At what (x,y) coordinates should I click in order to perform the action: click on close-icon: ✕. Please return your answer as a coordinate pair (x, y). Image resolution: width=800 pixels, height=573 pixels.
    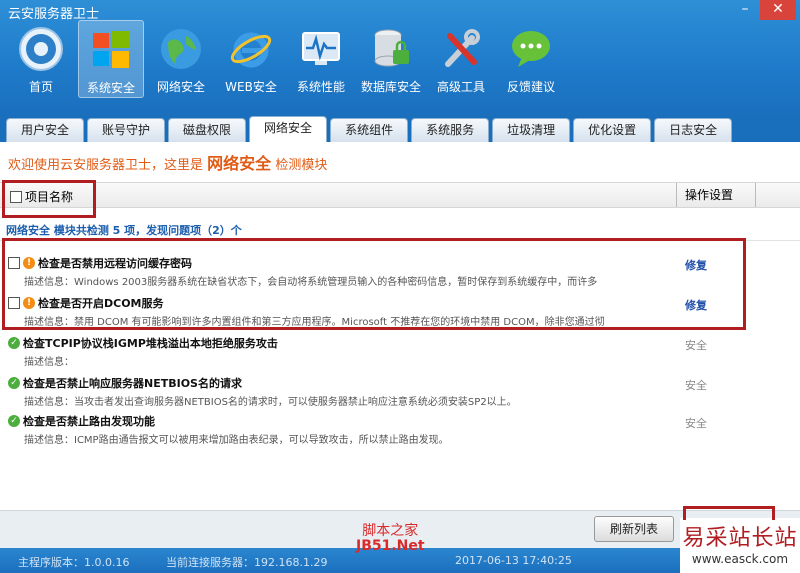
    Looking at the image, I should click on (778, 10).